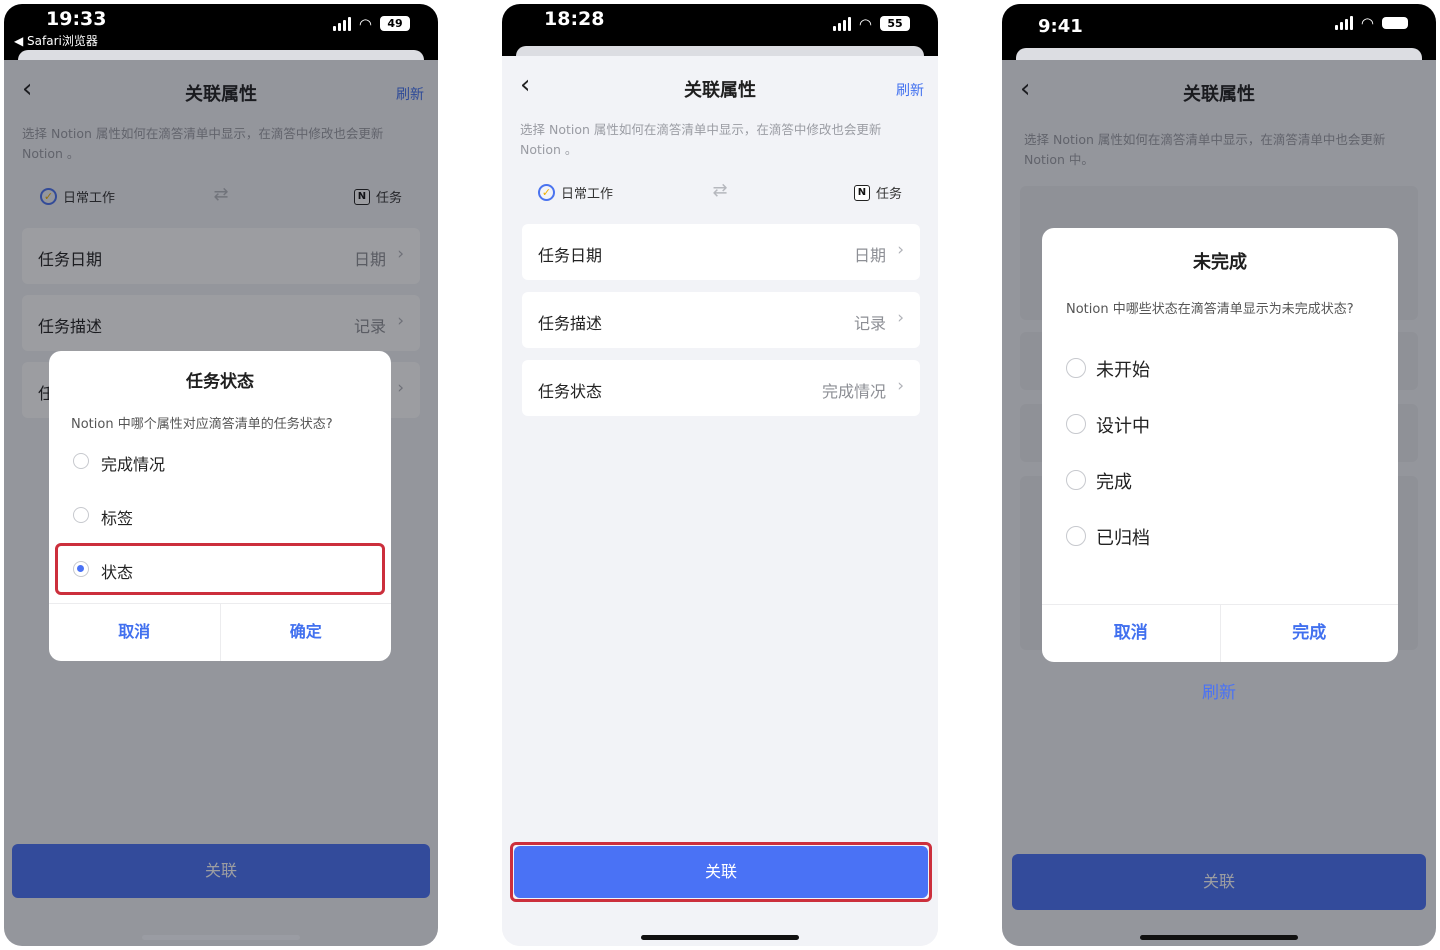 The height and width of the screenshot is (950, 1440). Describe the element at coordinates (395, 23) in the screenshot. I see `battery-icon: 49` at that location.